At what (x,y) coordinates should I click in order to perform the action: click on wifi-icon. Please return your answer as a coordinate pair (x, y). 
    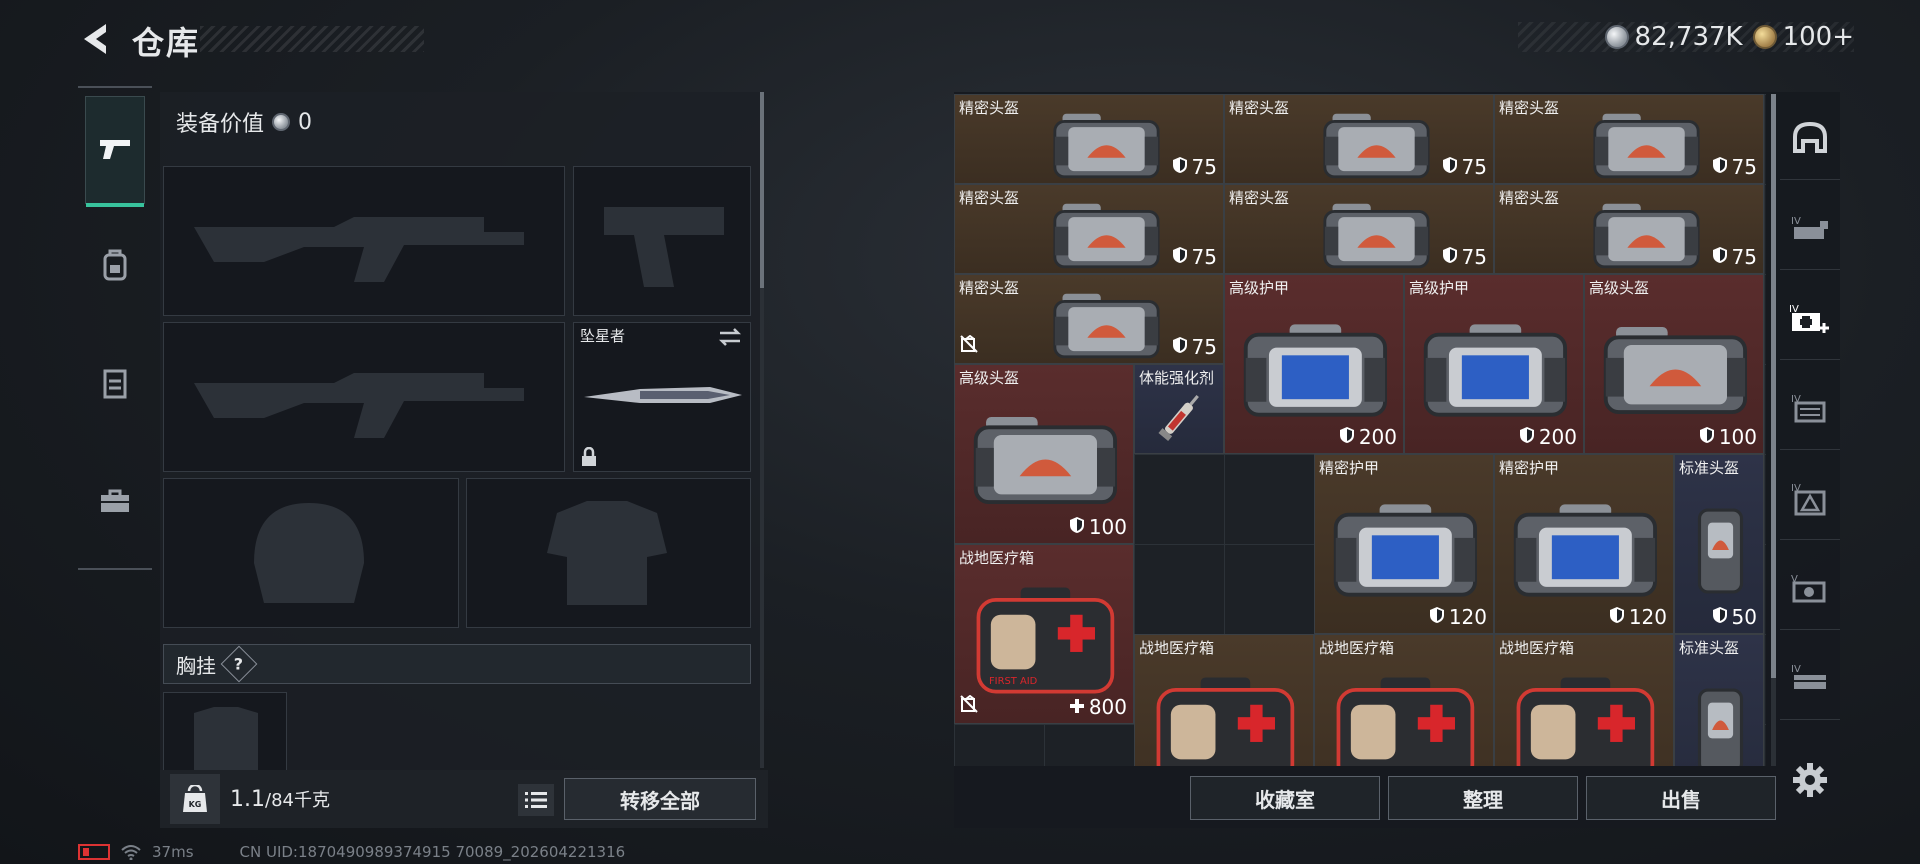
    Looking at the image, I should click on (131, 852).